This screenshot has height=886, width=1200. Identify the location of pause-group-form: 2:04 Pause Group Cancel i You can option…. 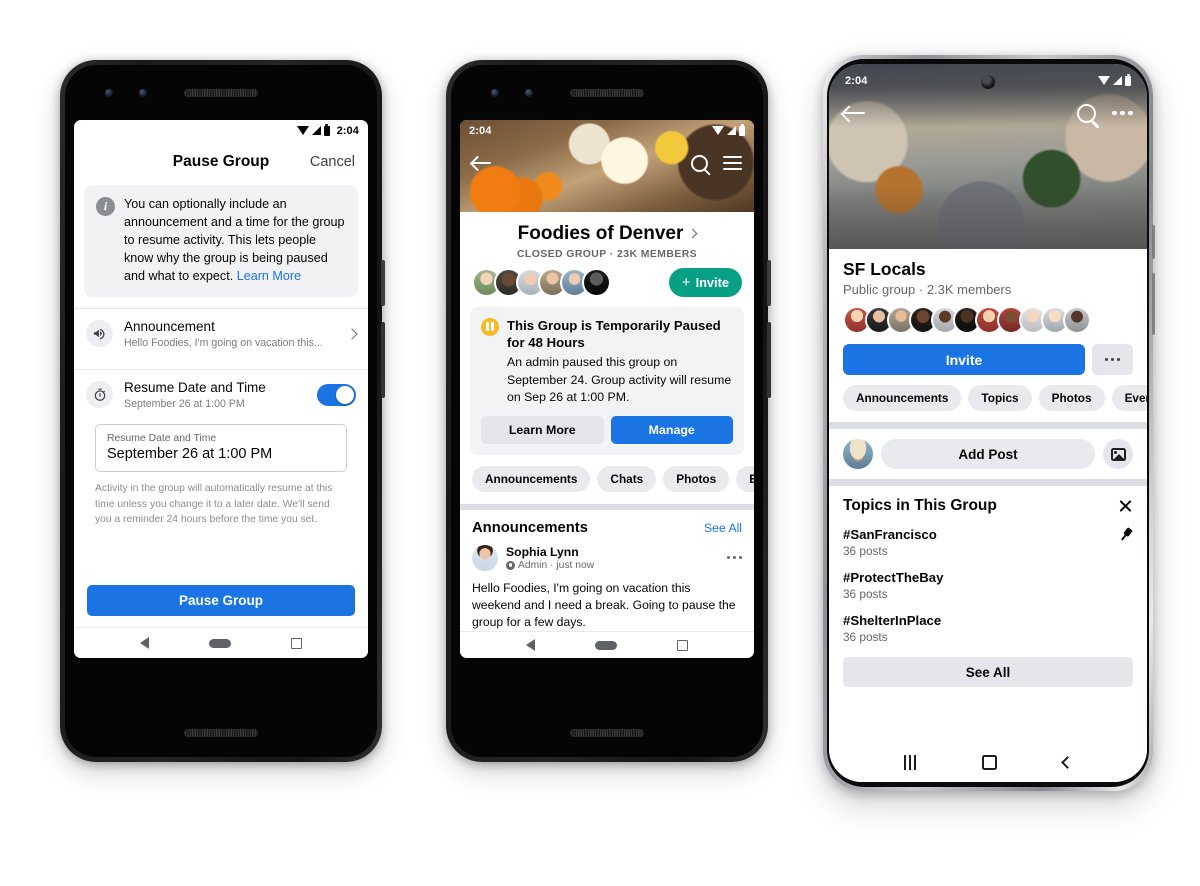
(221, 389).